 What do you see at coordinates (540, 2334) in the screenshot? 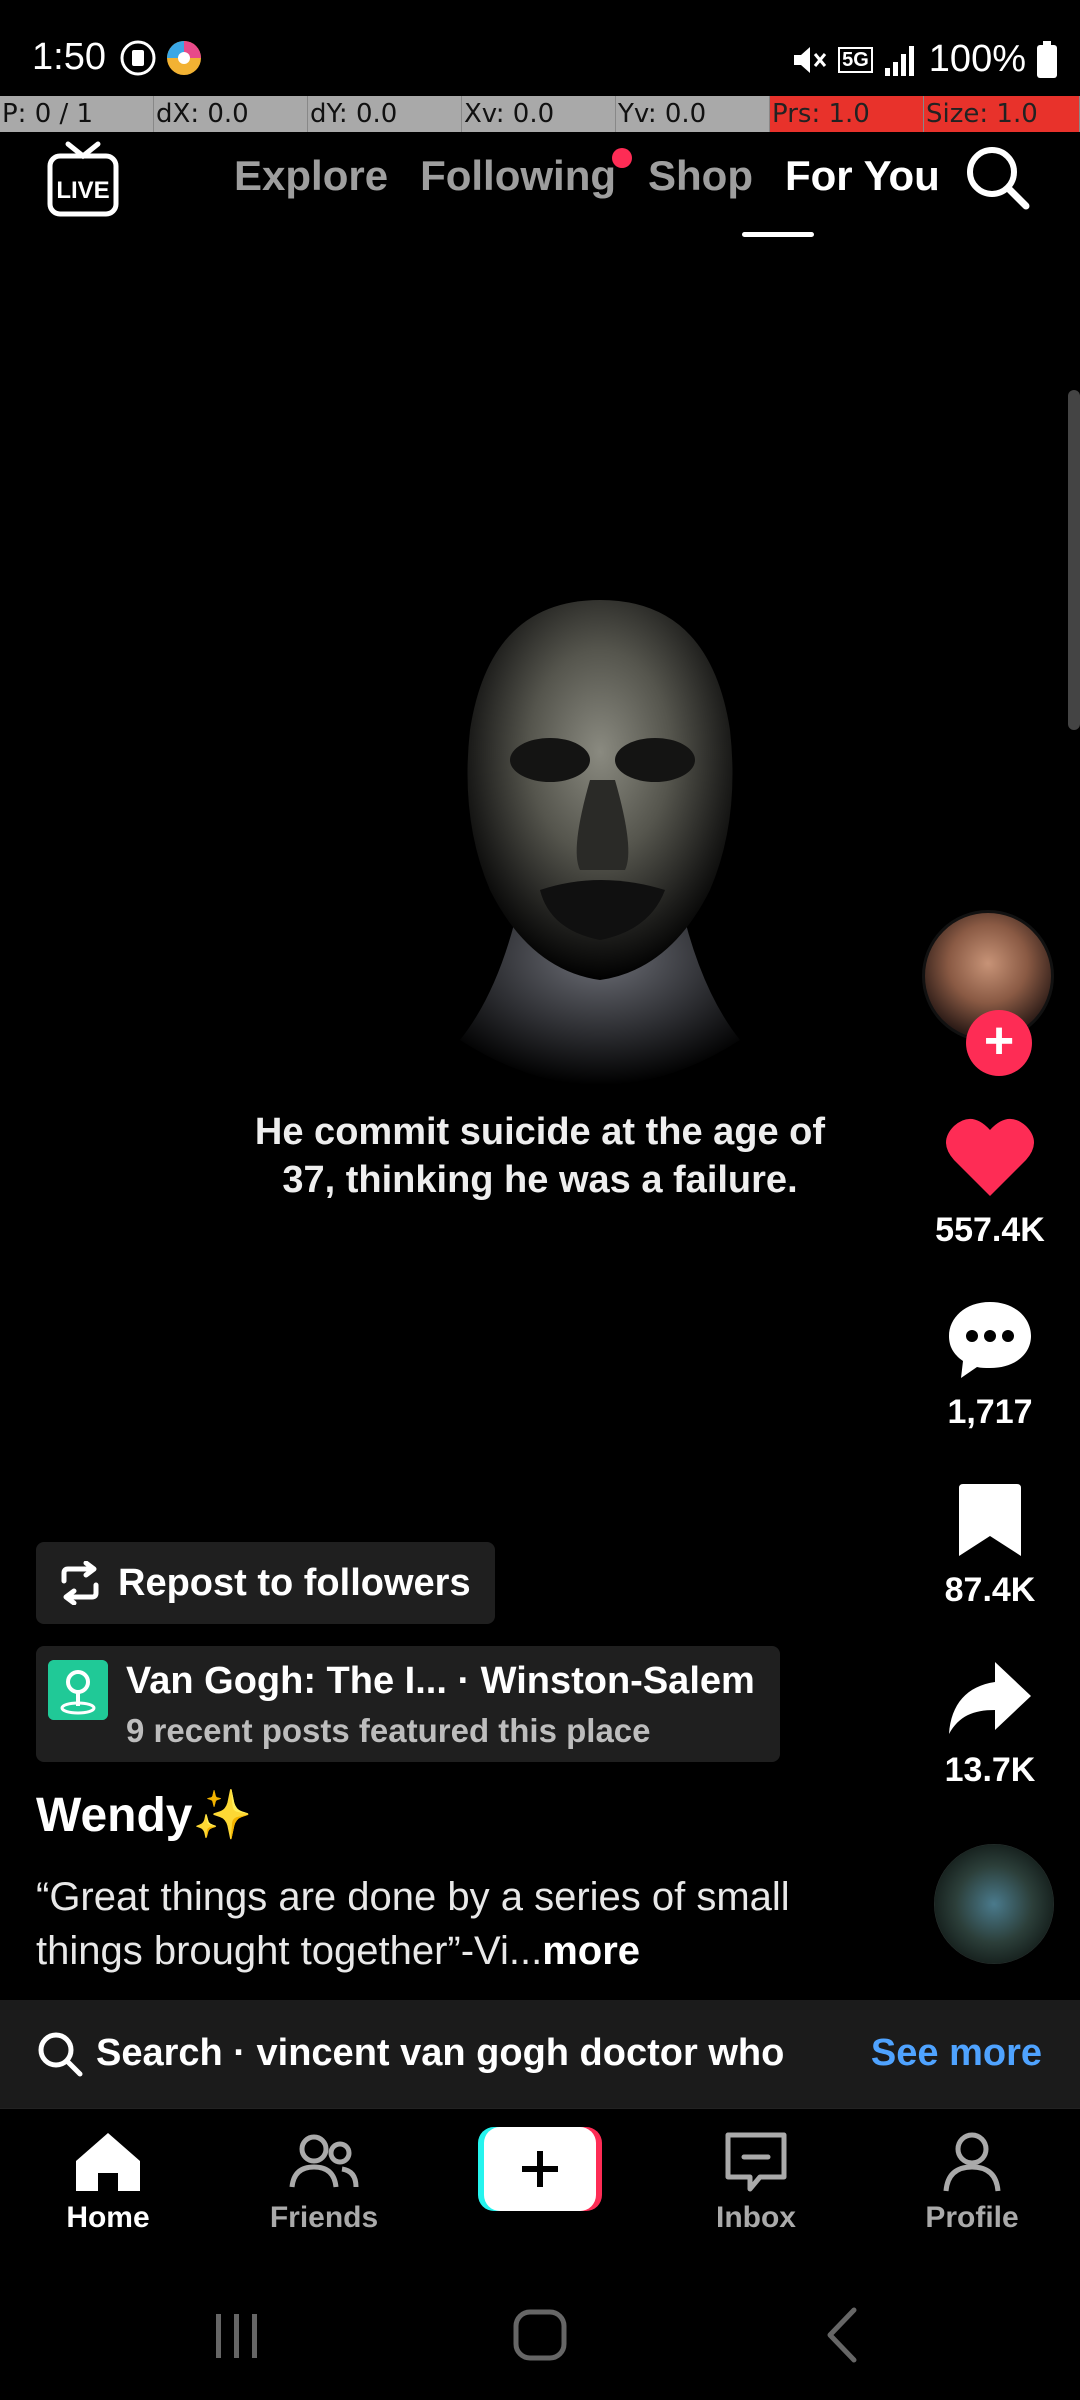
I see `home-system-icon` at bounding box center [540, 2334].